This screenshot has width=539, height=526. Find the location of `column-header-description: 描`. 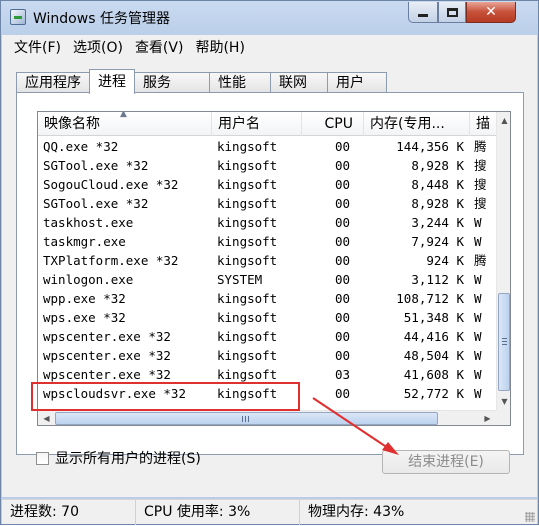

column-header-description: 描 is located at coordinates (483, 124).